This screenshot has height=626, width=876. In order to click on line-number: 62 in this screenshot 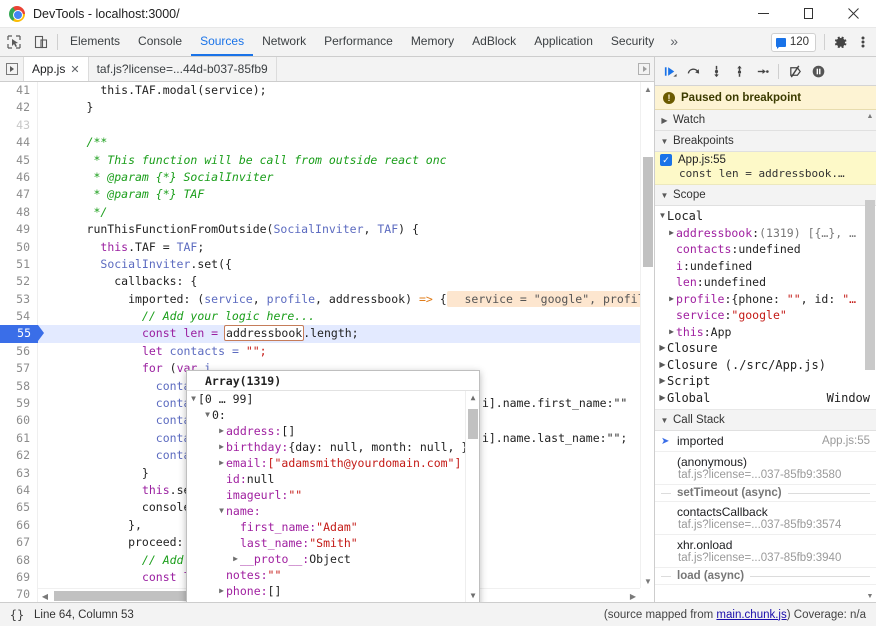, I will do `click(19, 456)`.